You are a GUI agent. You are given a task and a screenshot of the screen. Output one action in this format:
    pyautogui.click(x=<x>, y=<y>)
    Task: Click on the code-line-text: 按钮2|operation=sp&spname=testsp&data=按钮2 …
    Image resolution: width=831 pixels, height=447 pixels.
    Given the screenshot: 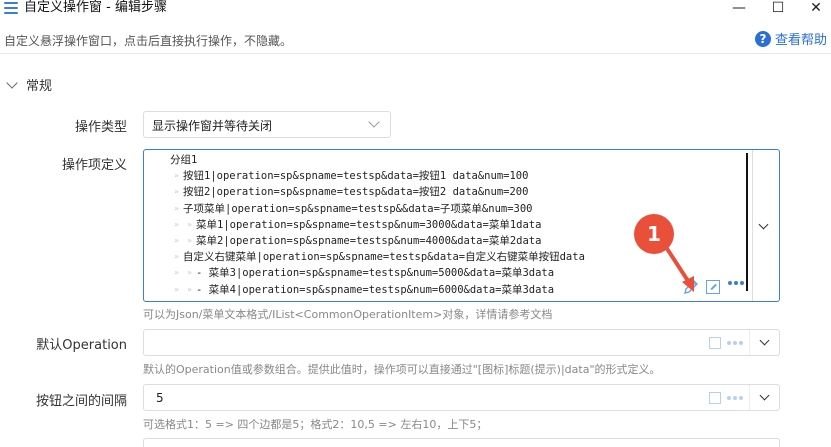 What is the action you would take?
    pyautogui.click(x=356, y=192)
    